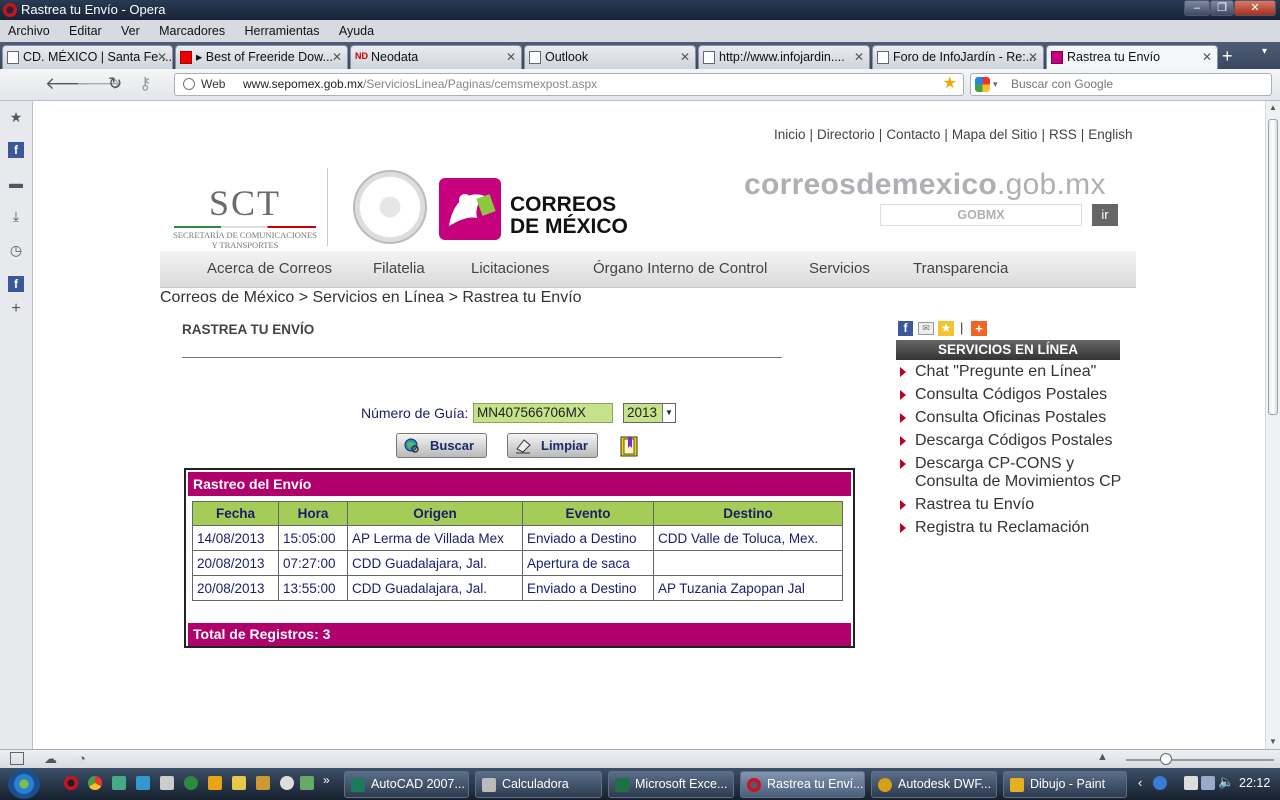  I want to click on service-descarga-cp: Descarga Códigos Postales, so click(1011, 441).